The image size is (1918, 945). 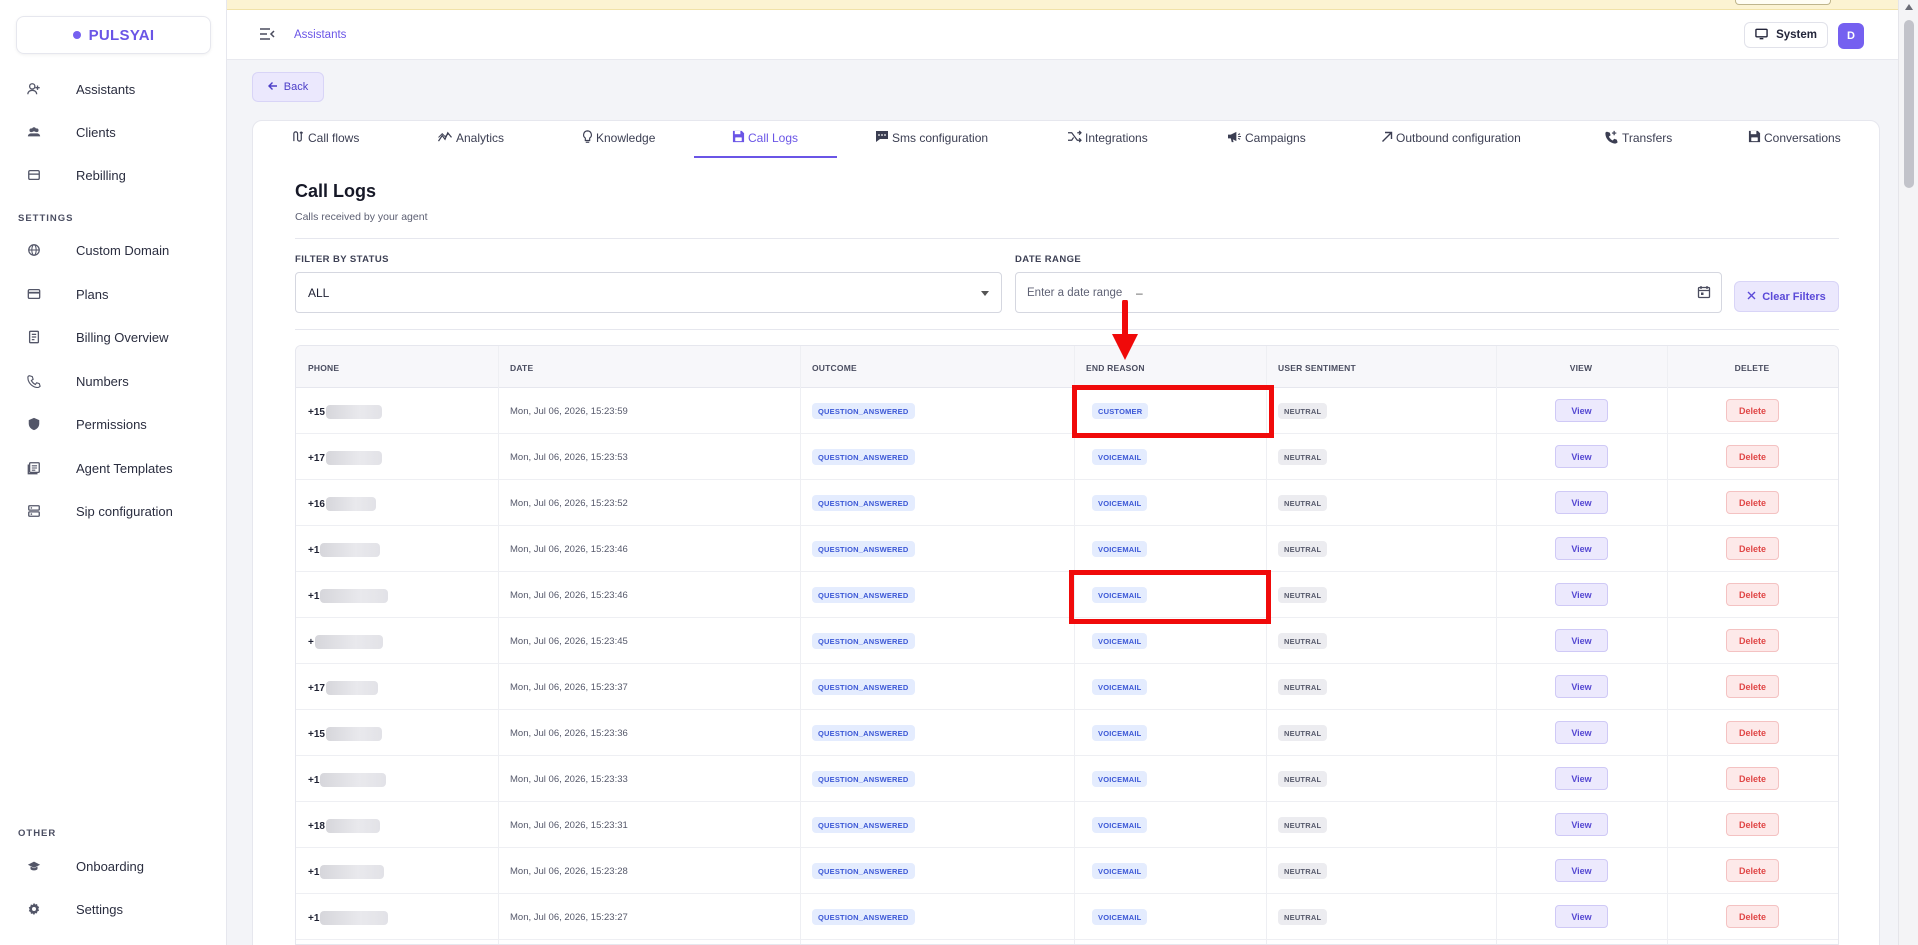 I want to click on notice-strip-button, so click(x=1783, y=2).